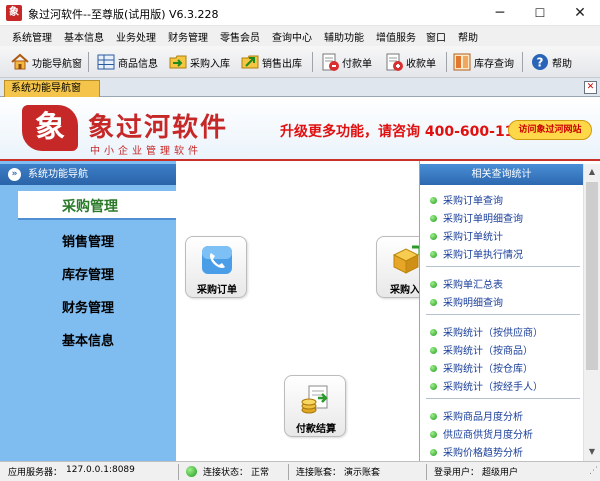 The image size is (600, 481). Describe the element at coordinates (405, 290) in the screenshot. I see `func-button-label: 采购入` at that location.